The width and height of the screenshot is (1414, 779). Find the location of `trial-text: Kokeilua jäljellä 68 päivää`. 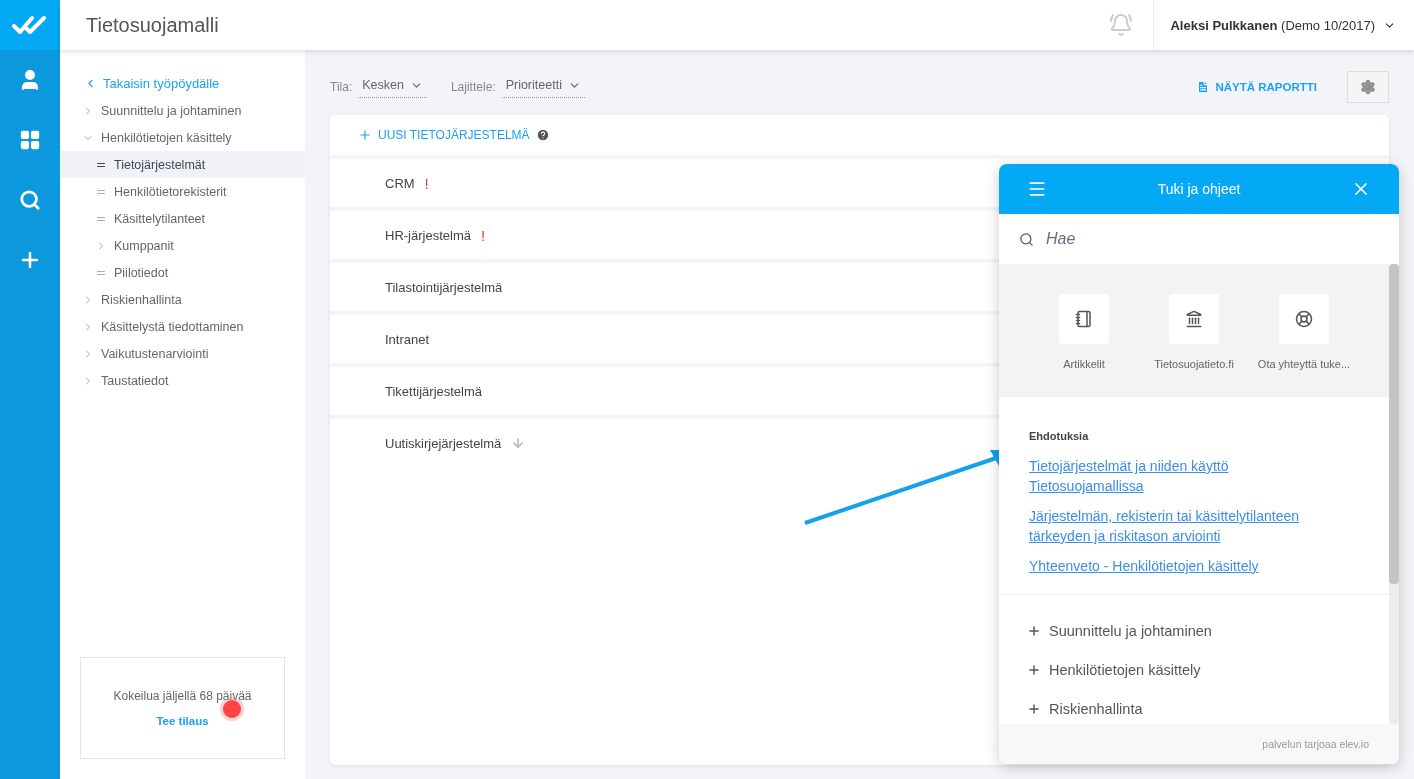

trial-text: Kokeilua jäljellä 68 päivää is located at coordinates (182, 696).